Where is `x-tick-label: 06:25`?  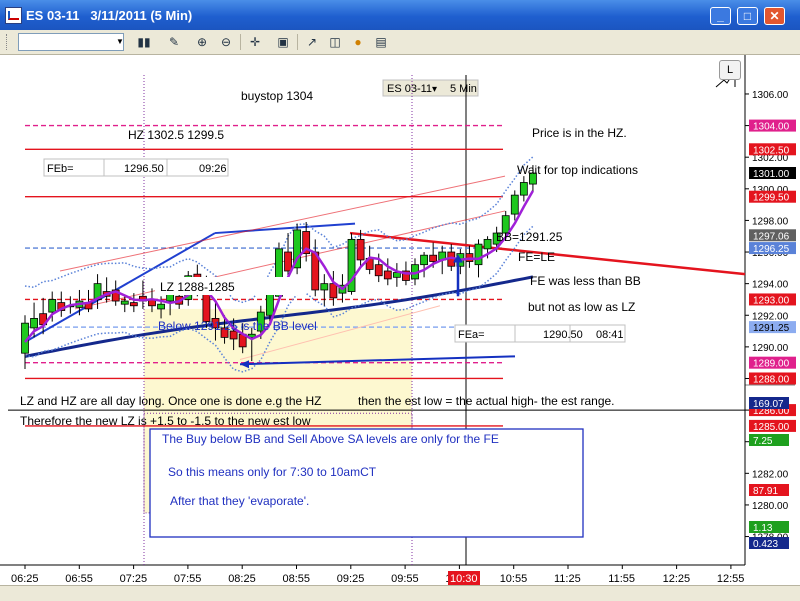 x-tick-label: 06:25 is located at coordinates (25, 579).